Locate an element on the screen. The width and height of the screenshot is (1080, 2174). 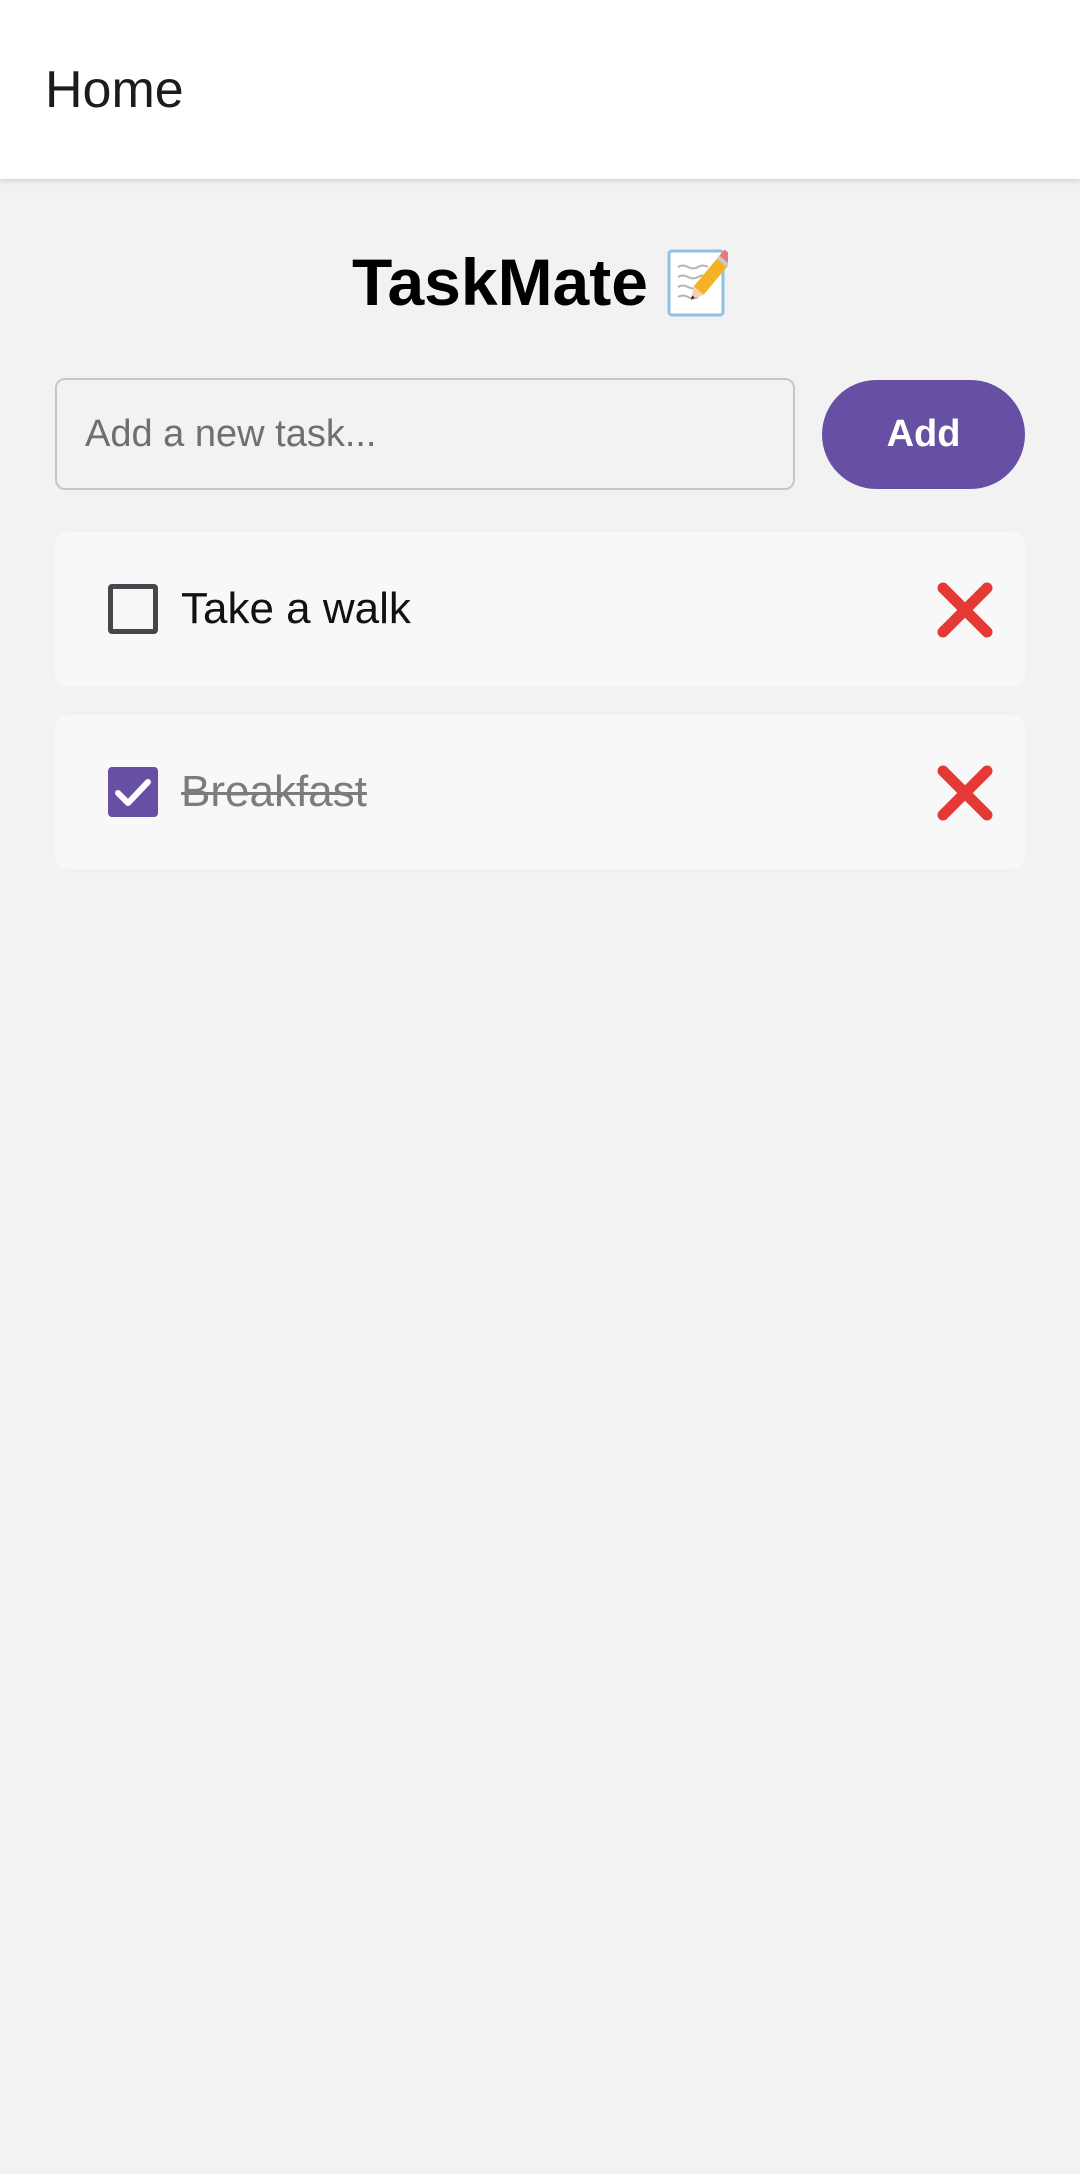
page-title: TaskMate is located at coordinates (500, 282).